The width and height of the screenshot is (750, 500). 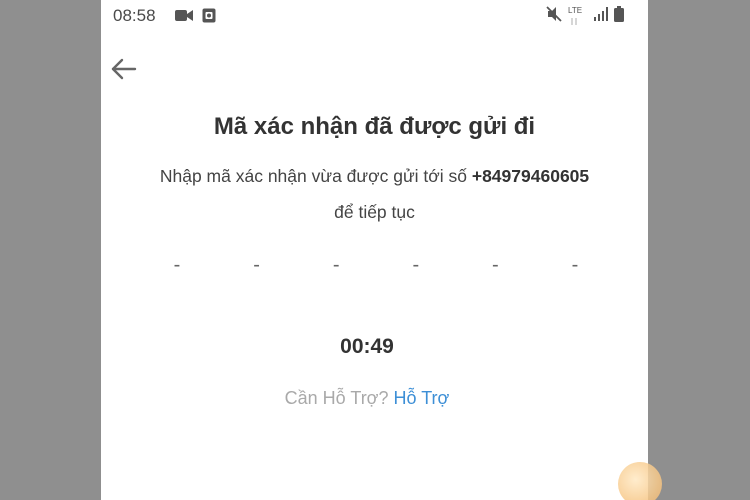 What do you see at coordinates (209, 18) in the screenshot?
I see `screenshot-icon` at bounding box center [209, 18].